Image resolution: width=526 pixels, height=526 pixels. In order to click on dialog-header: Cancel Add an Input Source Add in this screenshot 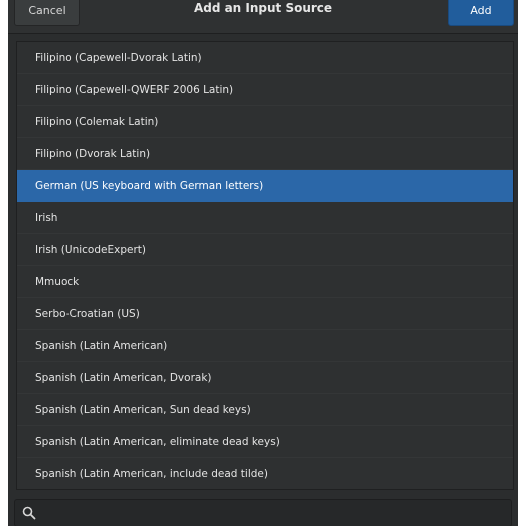, I will do `click(263, 17)`.